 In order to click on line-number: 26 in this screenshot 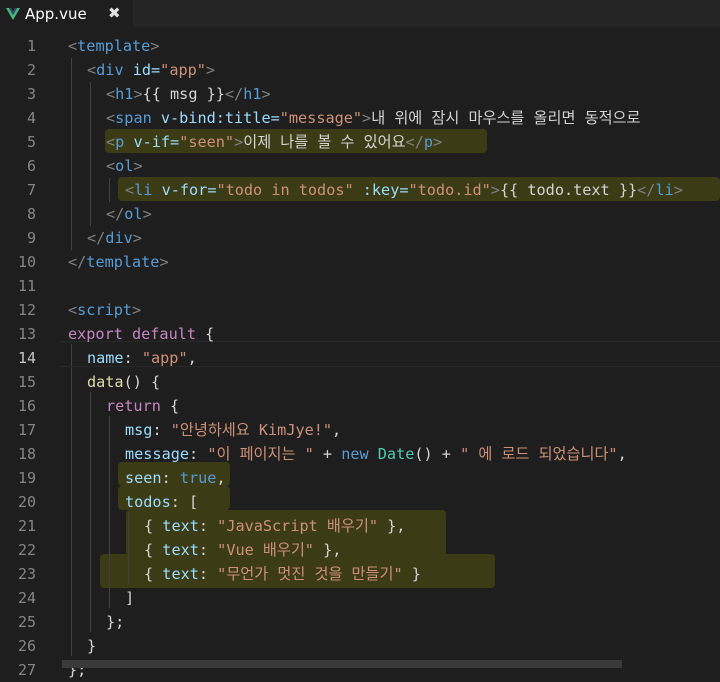, I will do `click(26, 646)`.